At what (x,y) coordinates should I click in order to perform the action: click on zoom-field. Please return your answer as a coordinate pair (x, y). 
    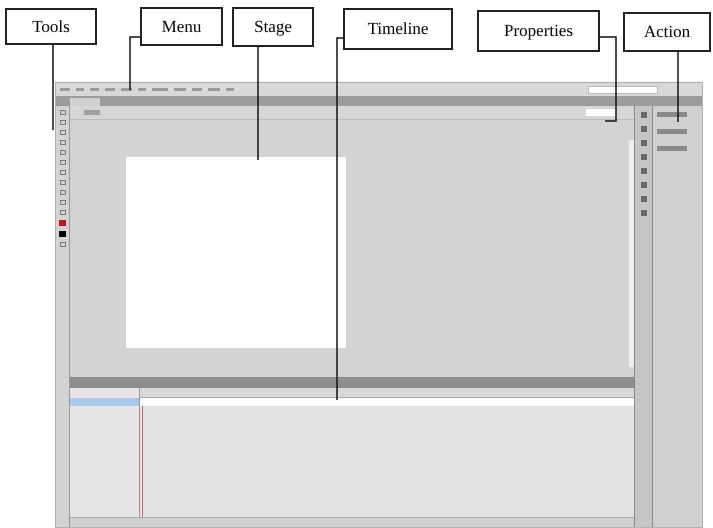
    Looking at the image, I should click on (601, 112).